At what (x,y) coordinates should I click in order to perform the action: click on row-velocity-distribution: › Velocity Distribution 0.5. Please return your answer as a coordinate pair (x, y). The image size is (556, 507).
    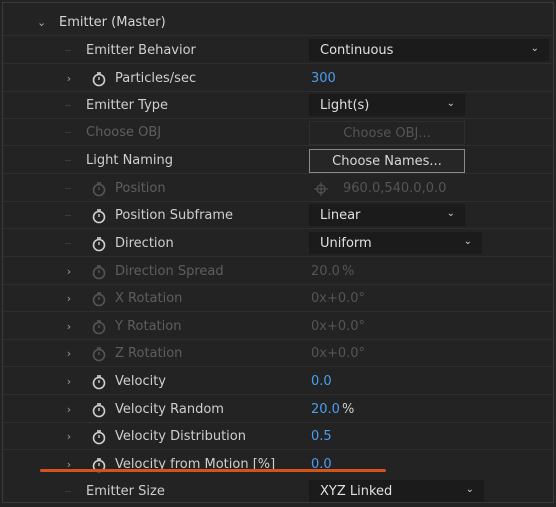
    Looking at the image, I should click on (278, 436).